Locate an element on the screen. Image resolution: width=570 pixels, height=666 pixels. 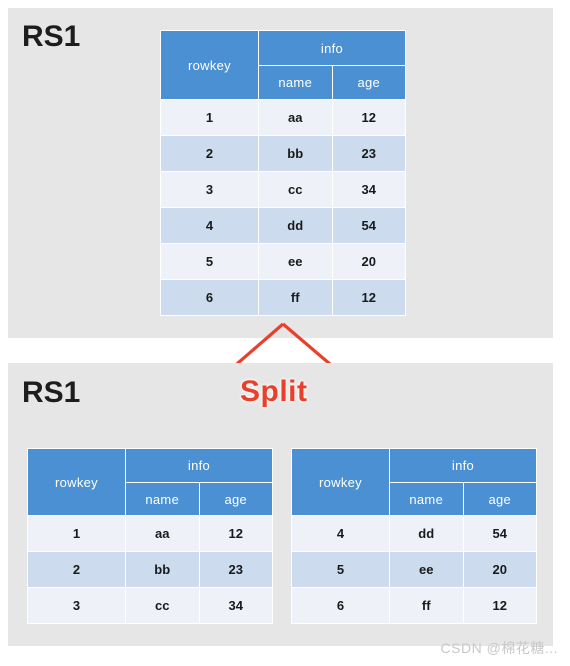
split-operation-label: Split is located at coordinates (274, 391).